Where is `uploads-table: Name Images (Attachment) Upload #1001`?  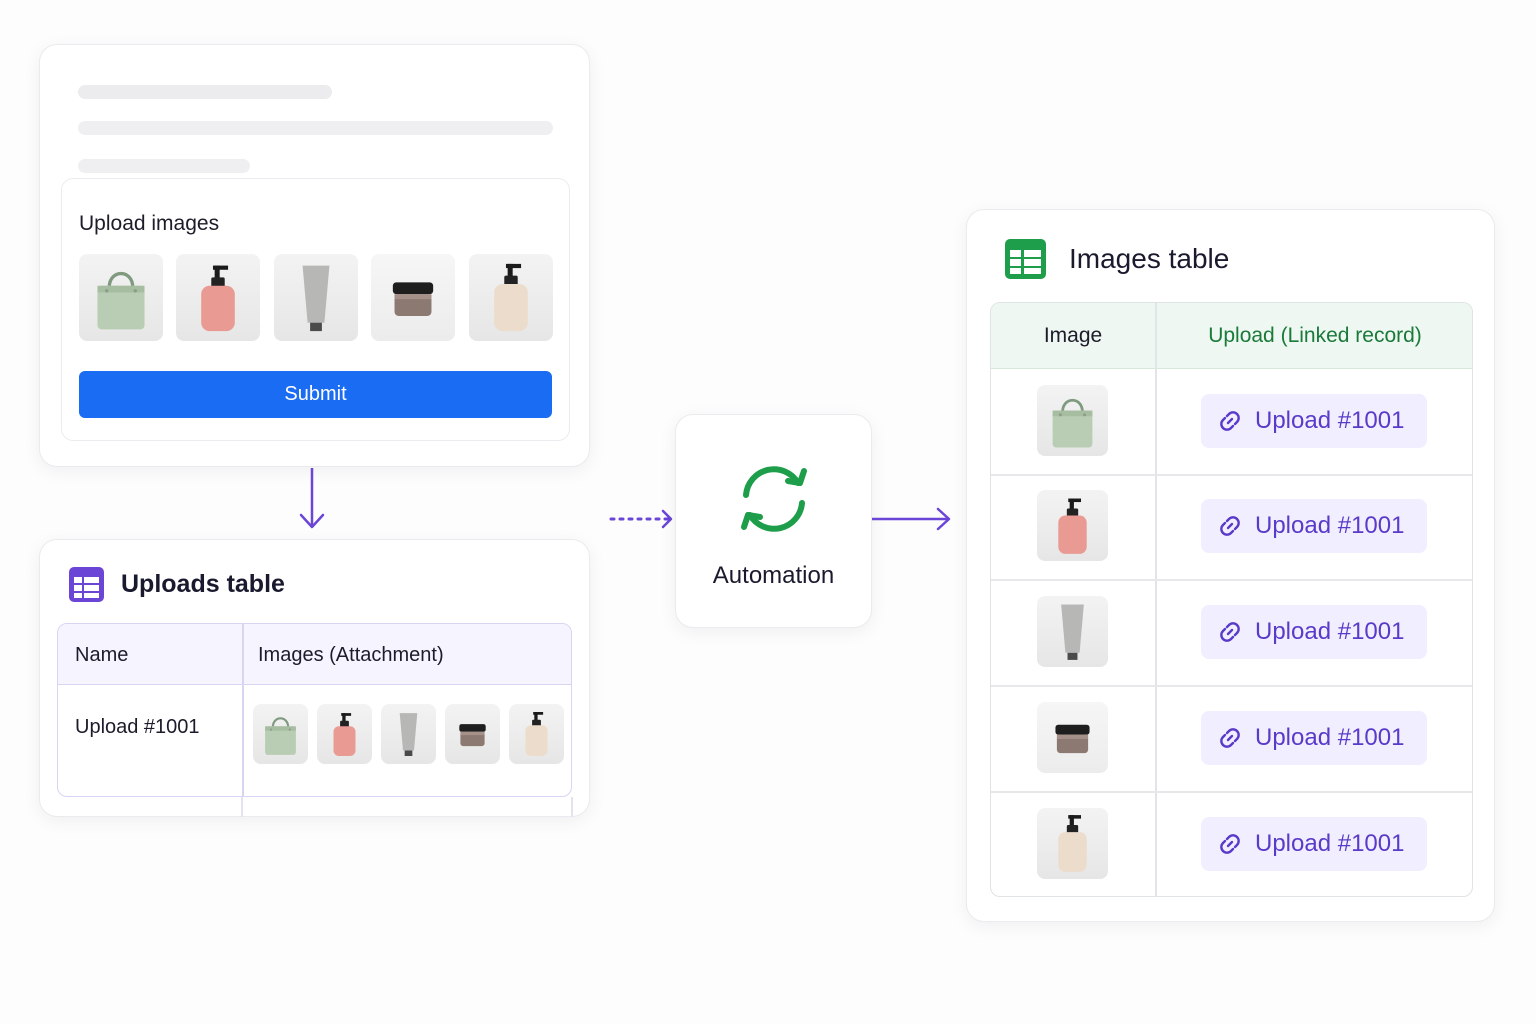 uploads-table: Name Images (Attachment) Upload #1001 is located at coordinates (314, 710).